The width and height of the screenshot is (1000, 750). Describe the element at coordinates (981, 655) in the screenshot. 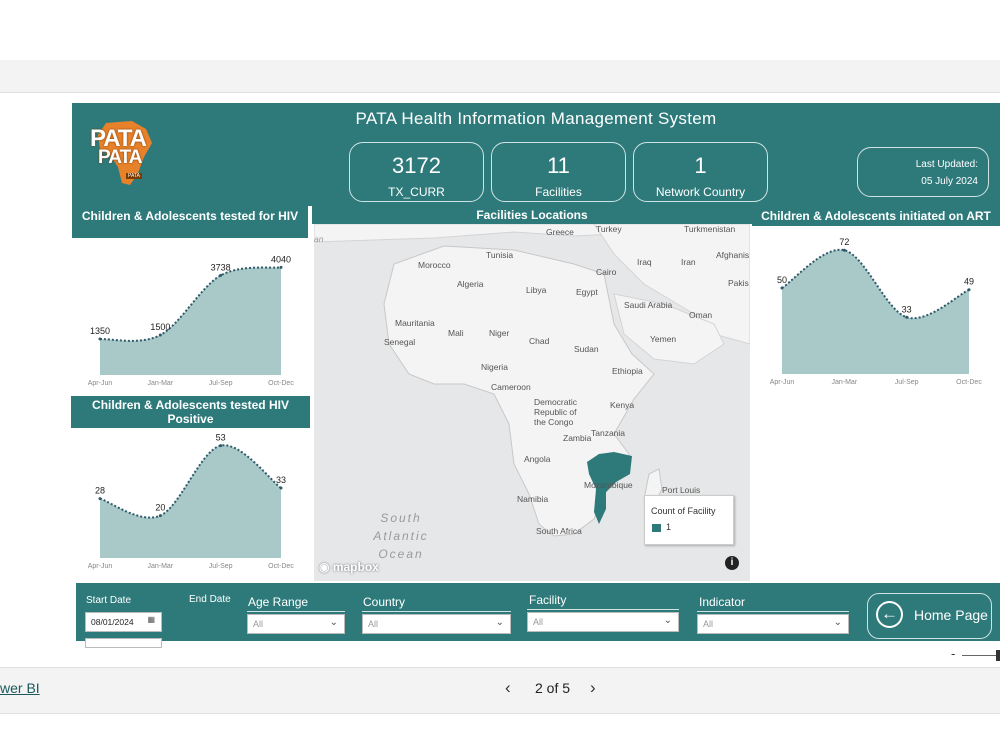

I see `zoom-slider-track` at that location.